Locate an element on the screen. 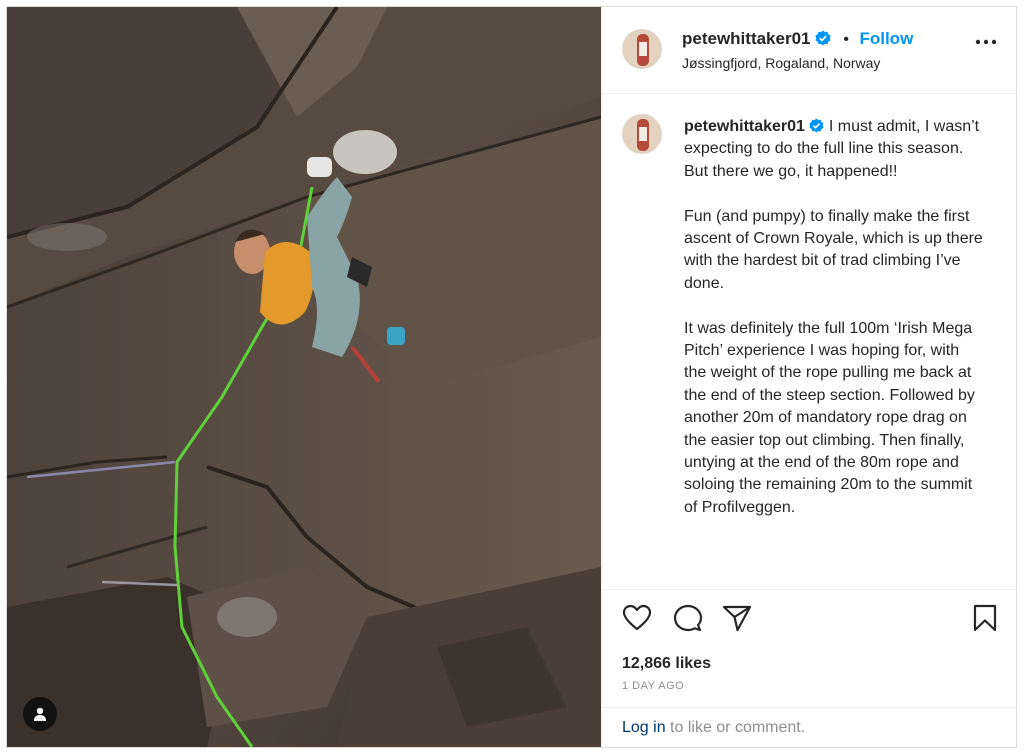 This screenshot has height=755, width=1024. post-location: Jøssingfjord, Rogaland, Norway is located at coordinates (781, 63).